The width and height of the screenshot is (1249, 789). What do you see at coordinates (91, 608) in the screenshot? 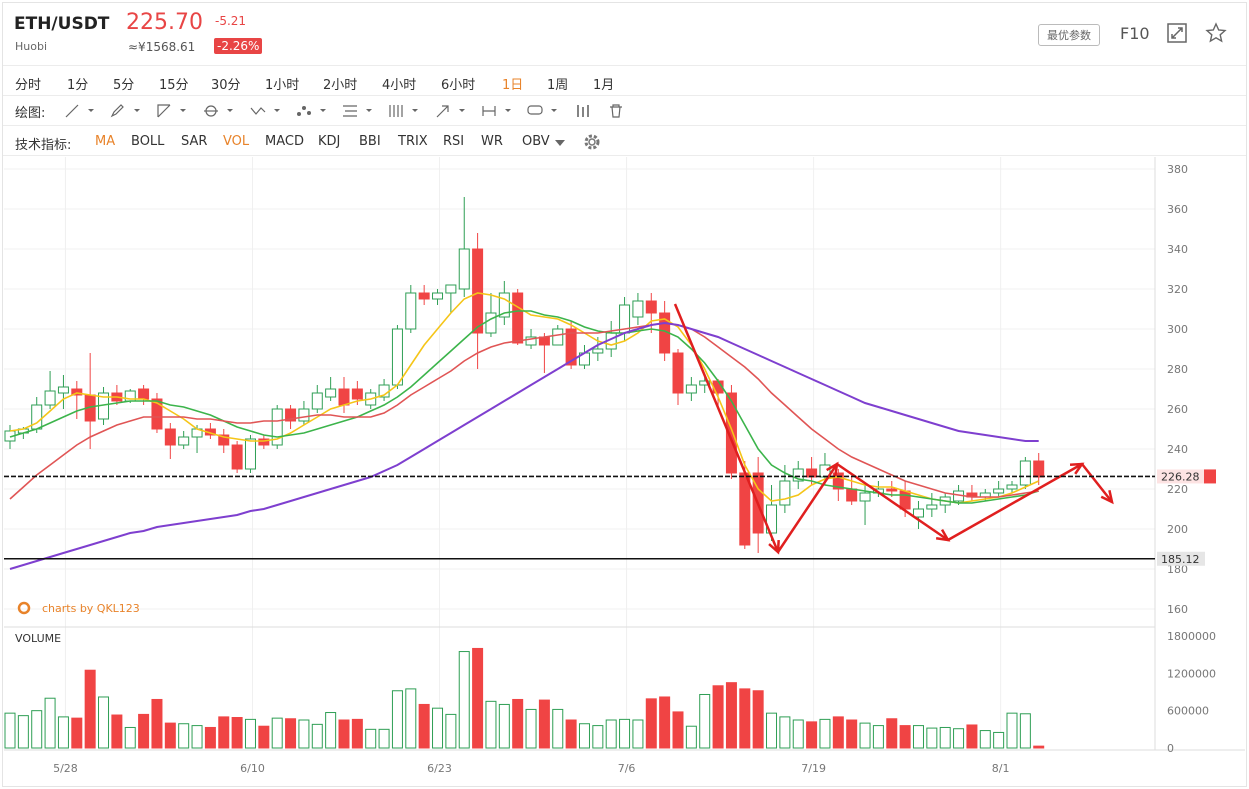
I see `watermark-text: charts by QKL123` at bounding box center [91, 608].